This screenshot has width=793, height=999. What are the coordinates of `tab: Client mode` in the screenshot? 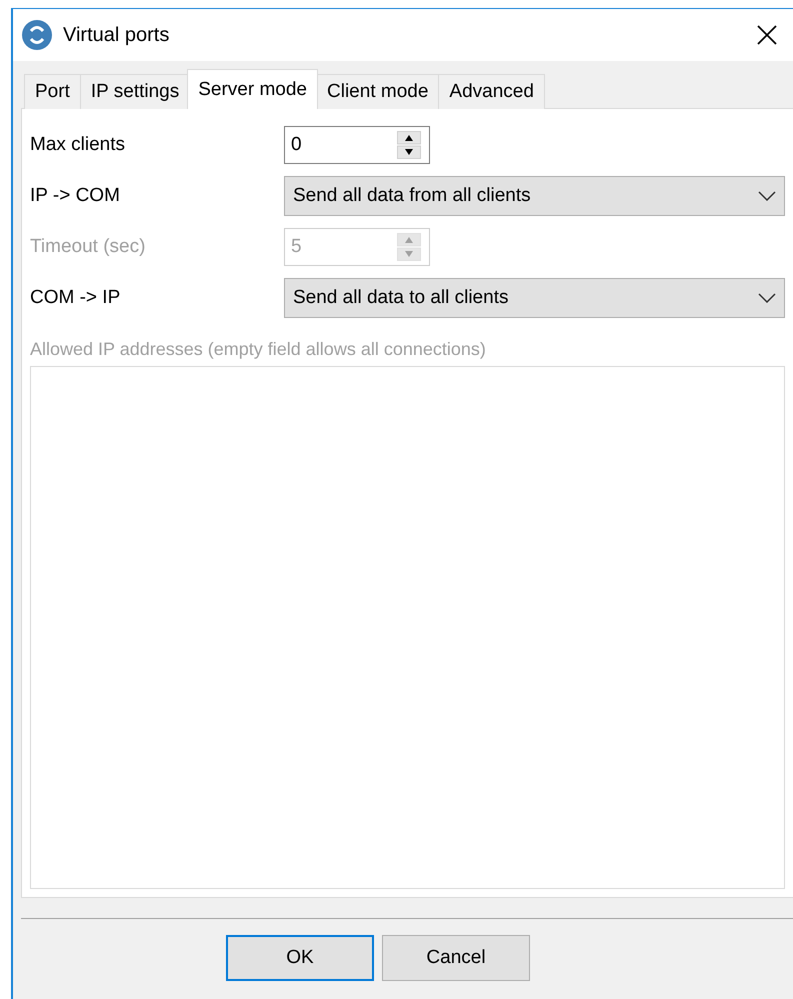 It's located at (378, 91).